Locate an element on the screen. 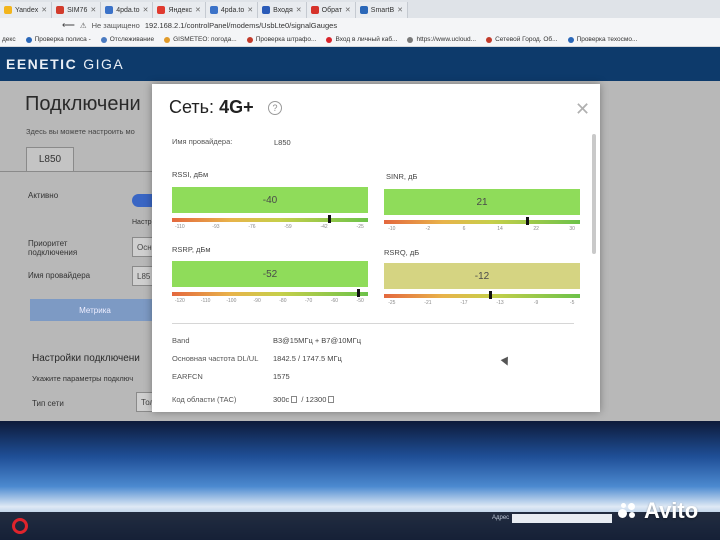 This screenshot has height=540, width=720. section-title: Настройки подключени is located at coordinates (86, 358).